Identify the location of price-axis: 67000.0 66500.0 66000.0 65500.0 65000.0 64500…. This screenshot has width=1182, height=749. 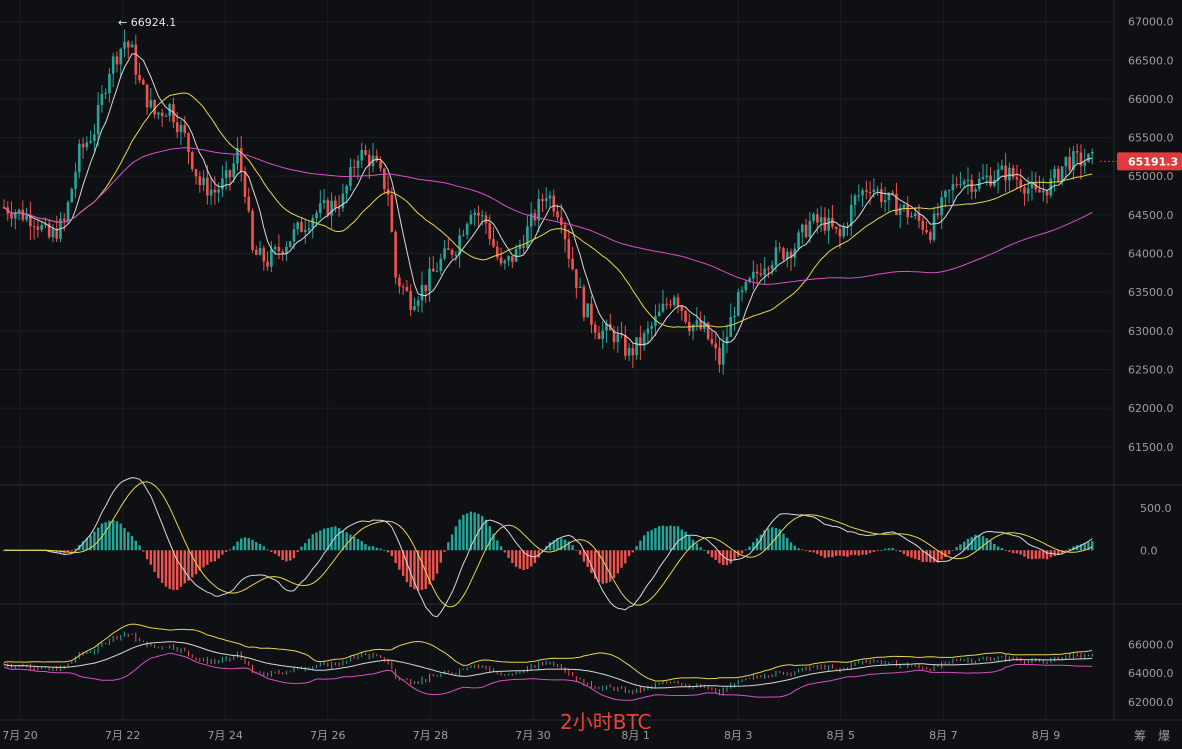
(1151, 362).